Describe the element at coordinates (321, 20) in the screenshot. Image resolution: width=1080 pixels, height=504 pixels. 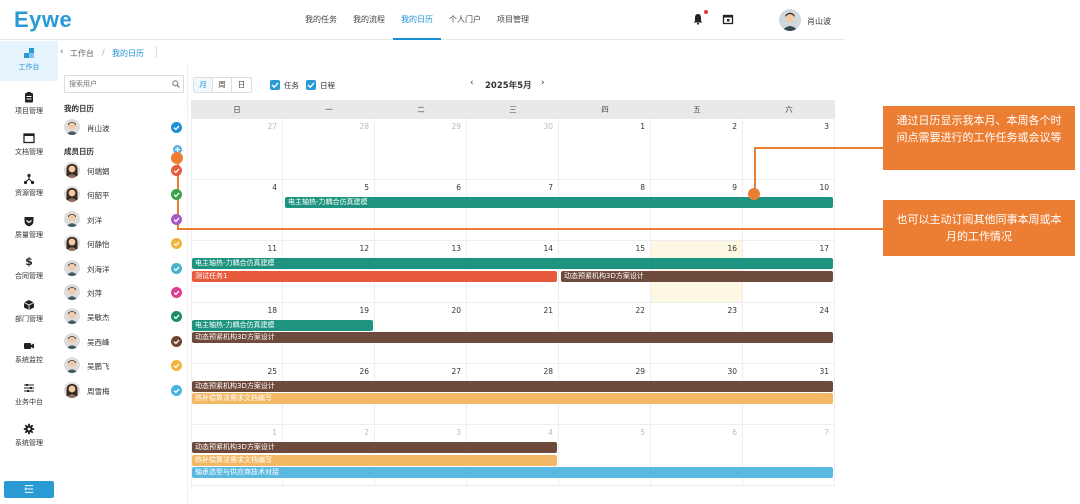
I see `nav-my-tasks: 我的任务` at that location.